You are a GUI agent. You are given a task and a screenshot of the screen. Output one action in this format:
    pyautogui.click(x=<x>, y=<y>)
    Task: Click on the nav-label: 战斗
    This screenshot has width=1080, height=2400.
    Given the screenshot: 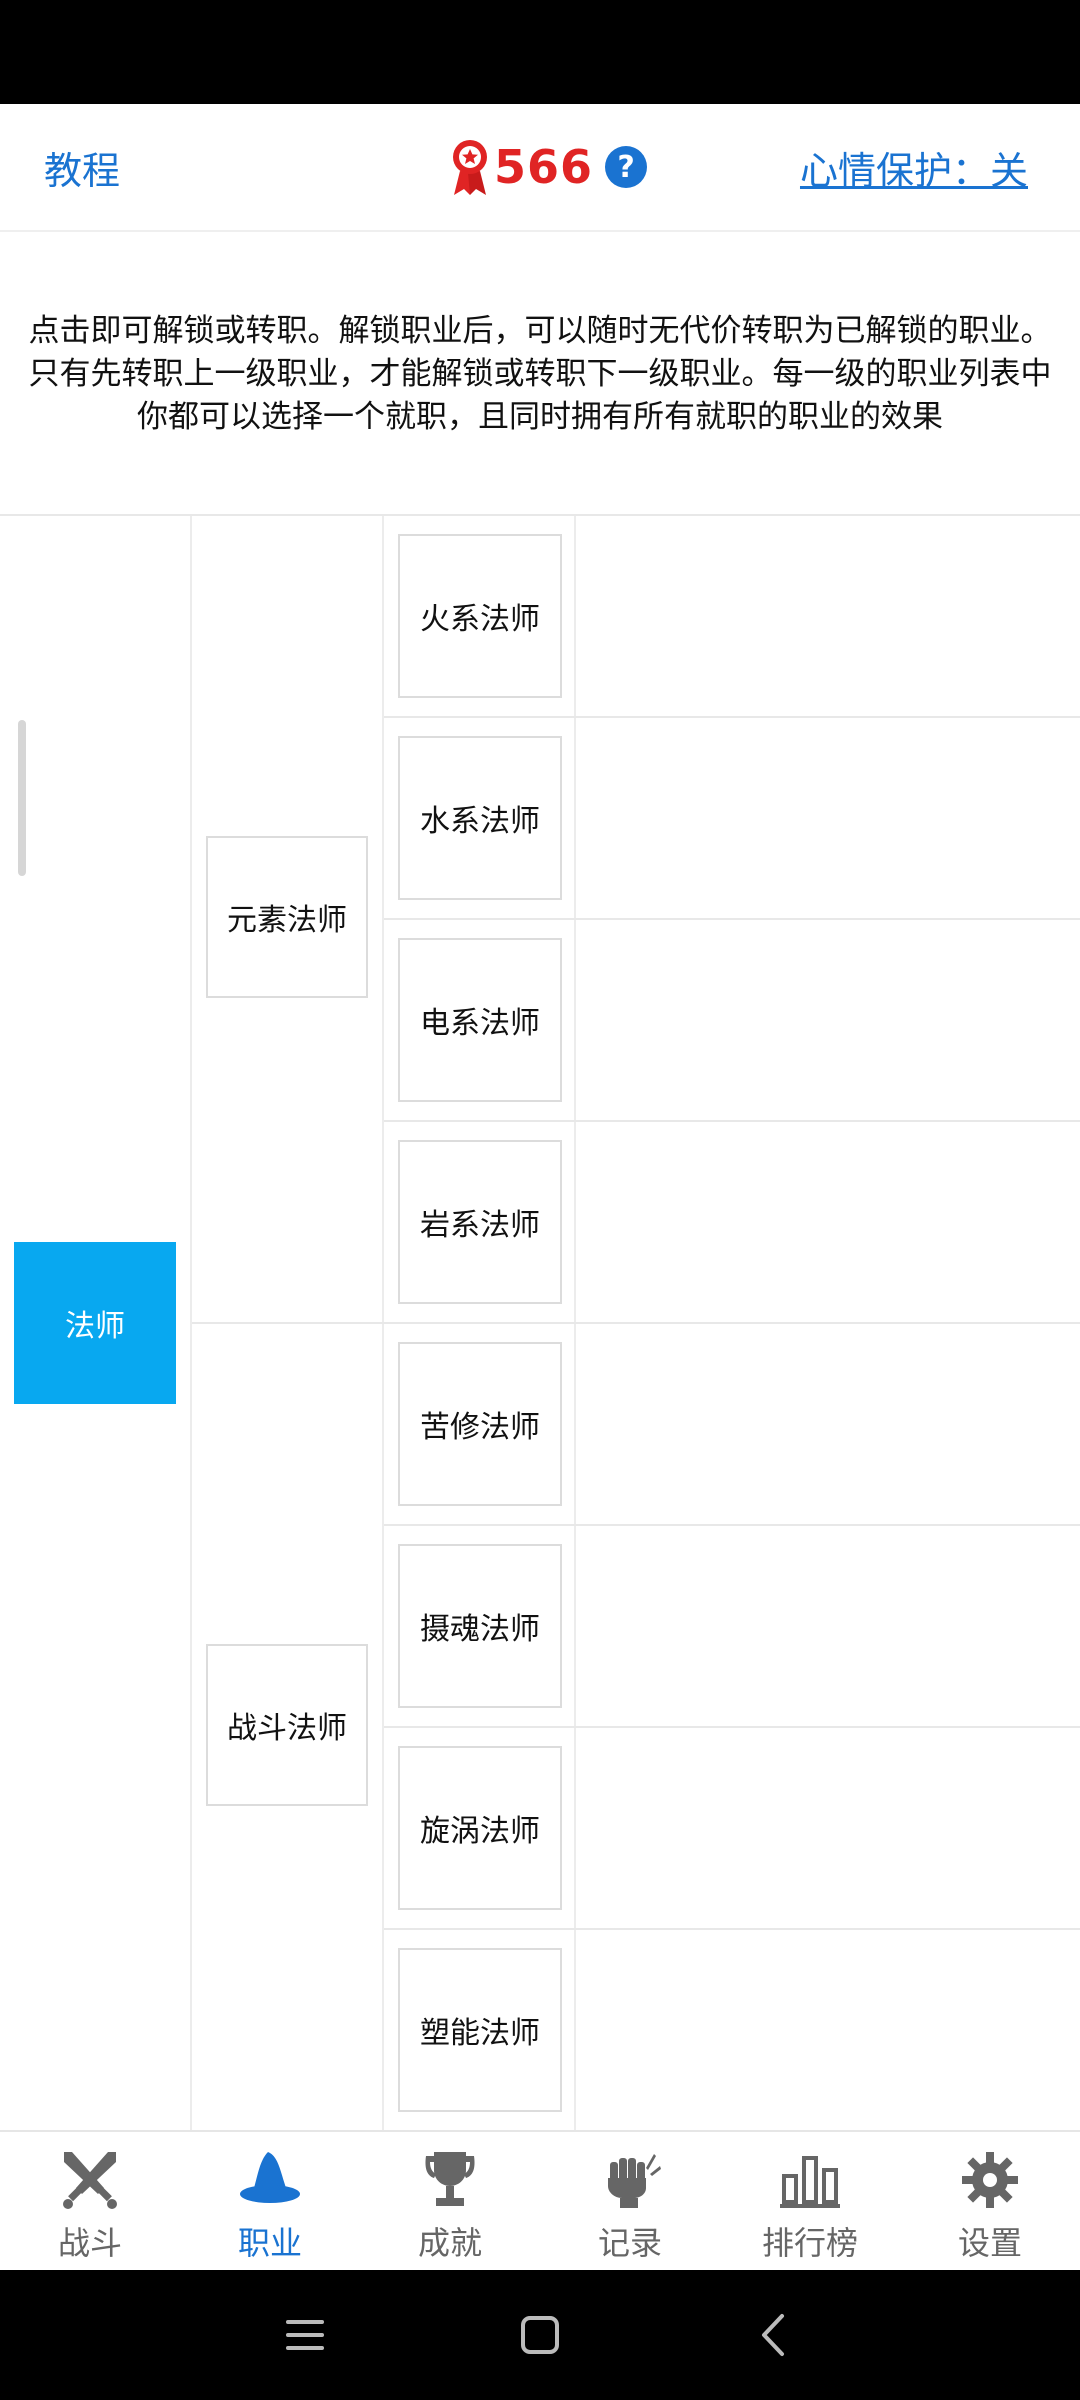 What is the action you would take?
    pyautogui.click(x=89, y=2243)
    